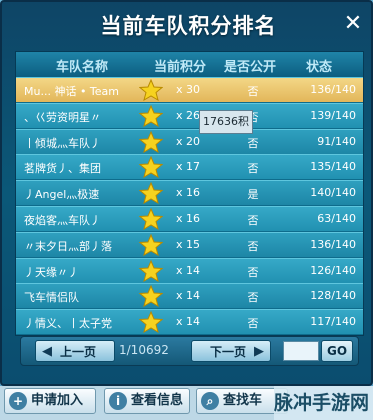 This screenshot has height=420, width=373. I want to click on prev-page-label: 上一页, so click(78, 352).